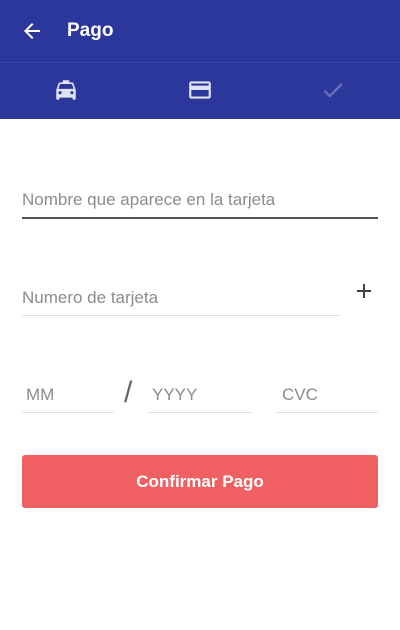 This screenshot has width=400, height=630. What do you see at coordinates (90, 30) in the screenshot?
I see `page-title: Pago` at bounding box center [90, 30].